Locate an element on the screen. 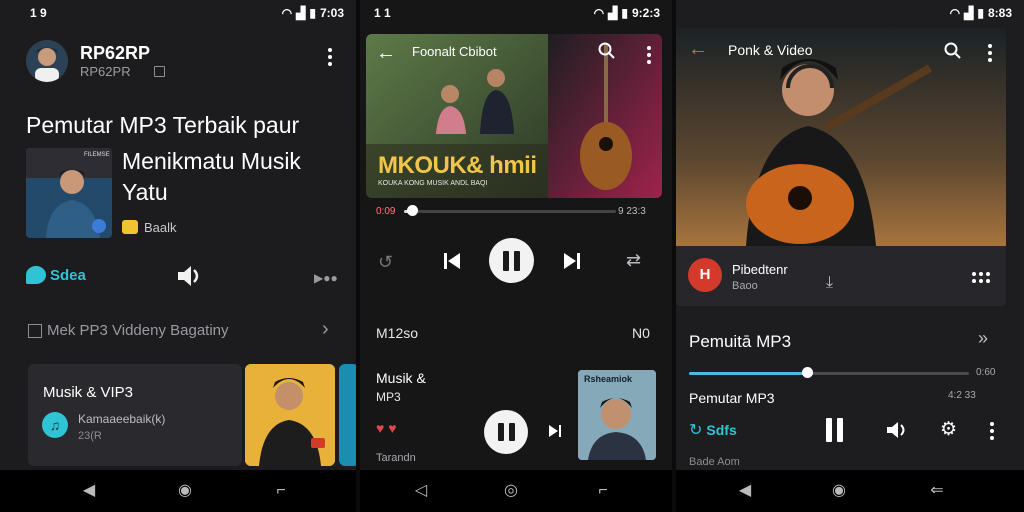 The height and width of the screenshot is (512, 1024). status-time: 9:2:3 is located at coordinates (645, 13).